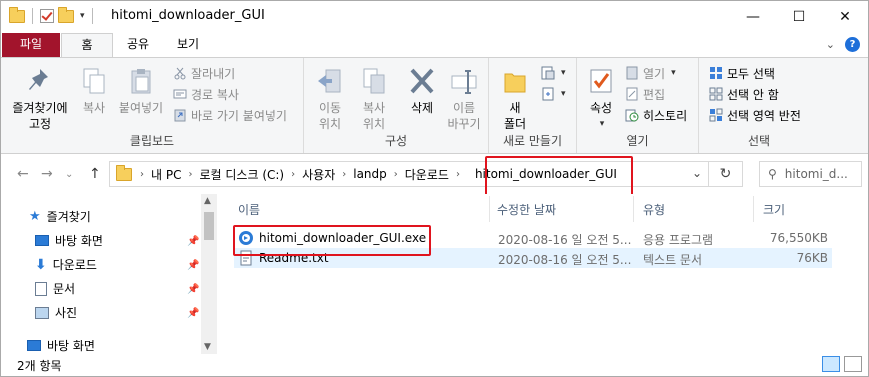 The height and width of the screenshot is (377, 869). I want to click on maximize-button: ☐, so click(799, 17).